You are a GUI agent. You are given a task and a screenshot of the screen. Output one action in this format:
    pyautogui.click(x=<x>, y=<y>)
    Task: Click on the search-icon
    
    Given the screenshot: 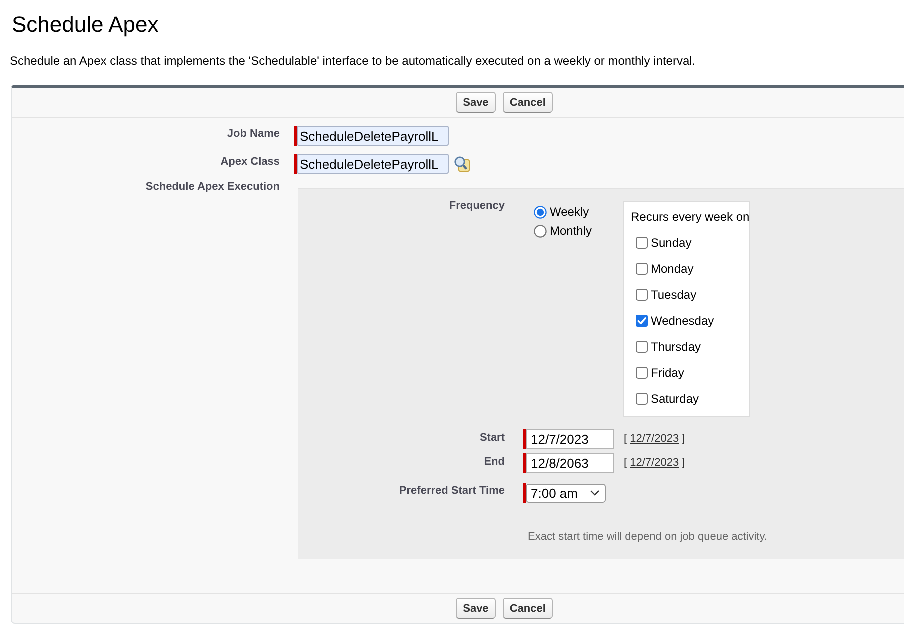 What is the action you would take?
    pyautogui.click(x=462, y=164)
    